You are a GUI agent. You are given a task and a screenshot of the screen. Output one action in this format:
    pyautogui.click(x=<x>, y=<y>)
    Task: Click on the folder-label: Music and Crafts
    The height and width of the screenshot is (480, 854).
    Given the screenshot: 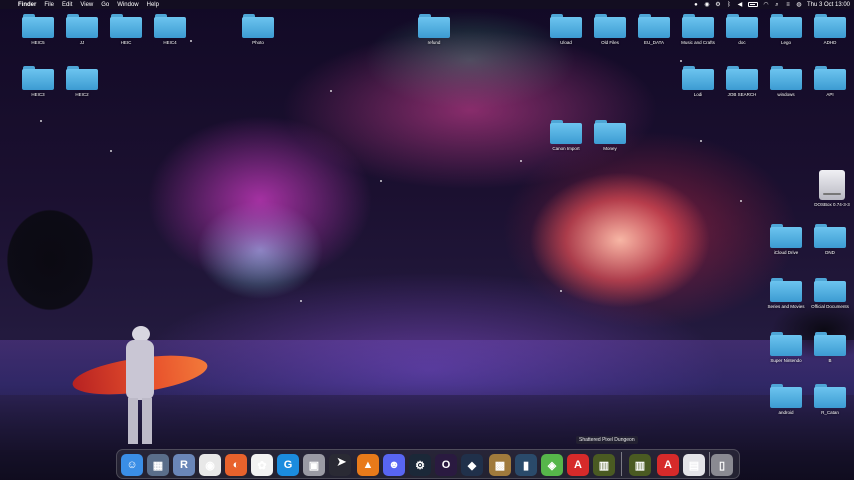 What is the action you would take?
    pyautogui.click(x=698, y=42)
    